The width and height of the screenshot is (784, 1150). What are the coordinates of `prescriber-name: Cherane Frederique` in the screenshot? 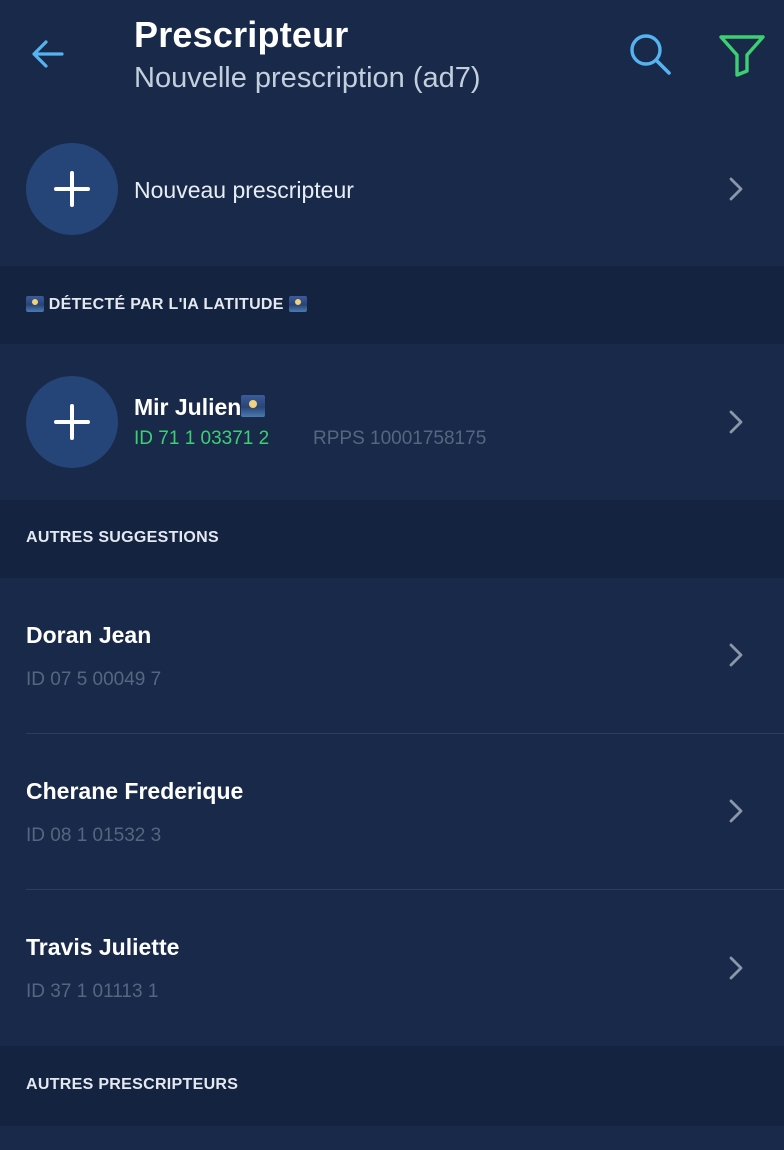 It's located at (135, 791).